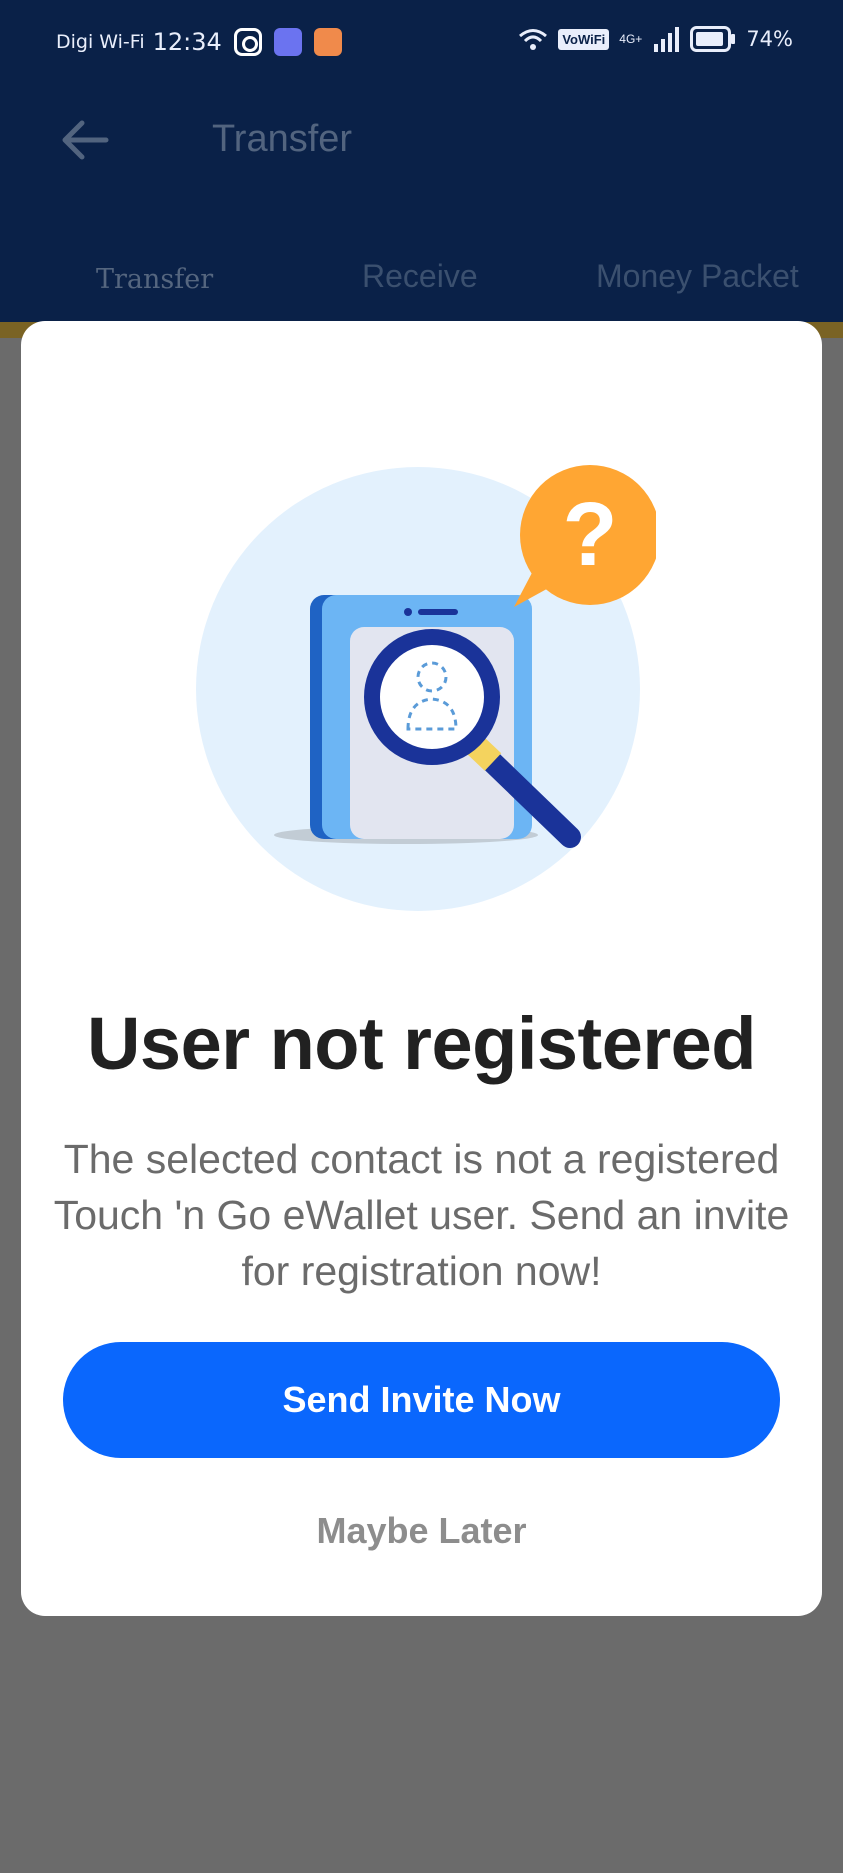 Image resolution: width=843 pixels, height=1873 pixels. Describe the element at coordinates (426, 688) in the screenshot. I see `user-search-icon: ?` at that location.